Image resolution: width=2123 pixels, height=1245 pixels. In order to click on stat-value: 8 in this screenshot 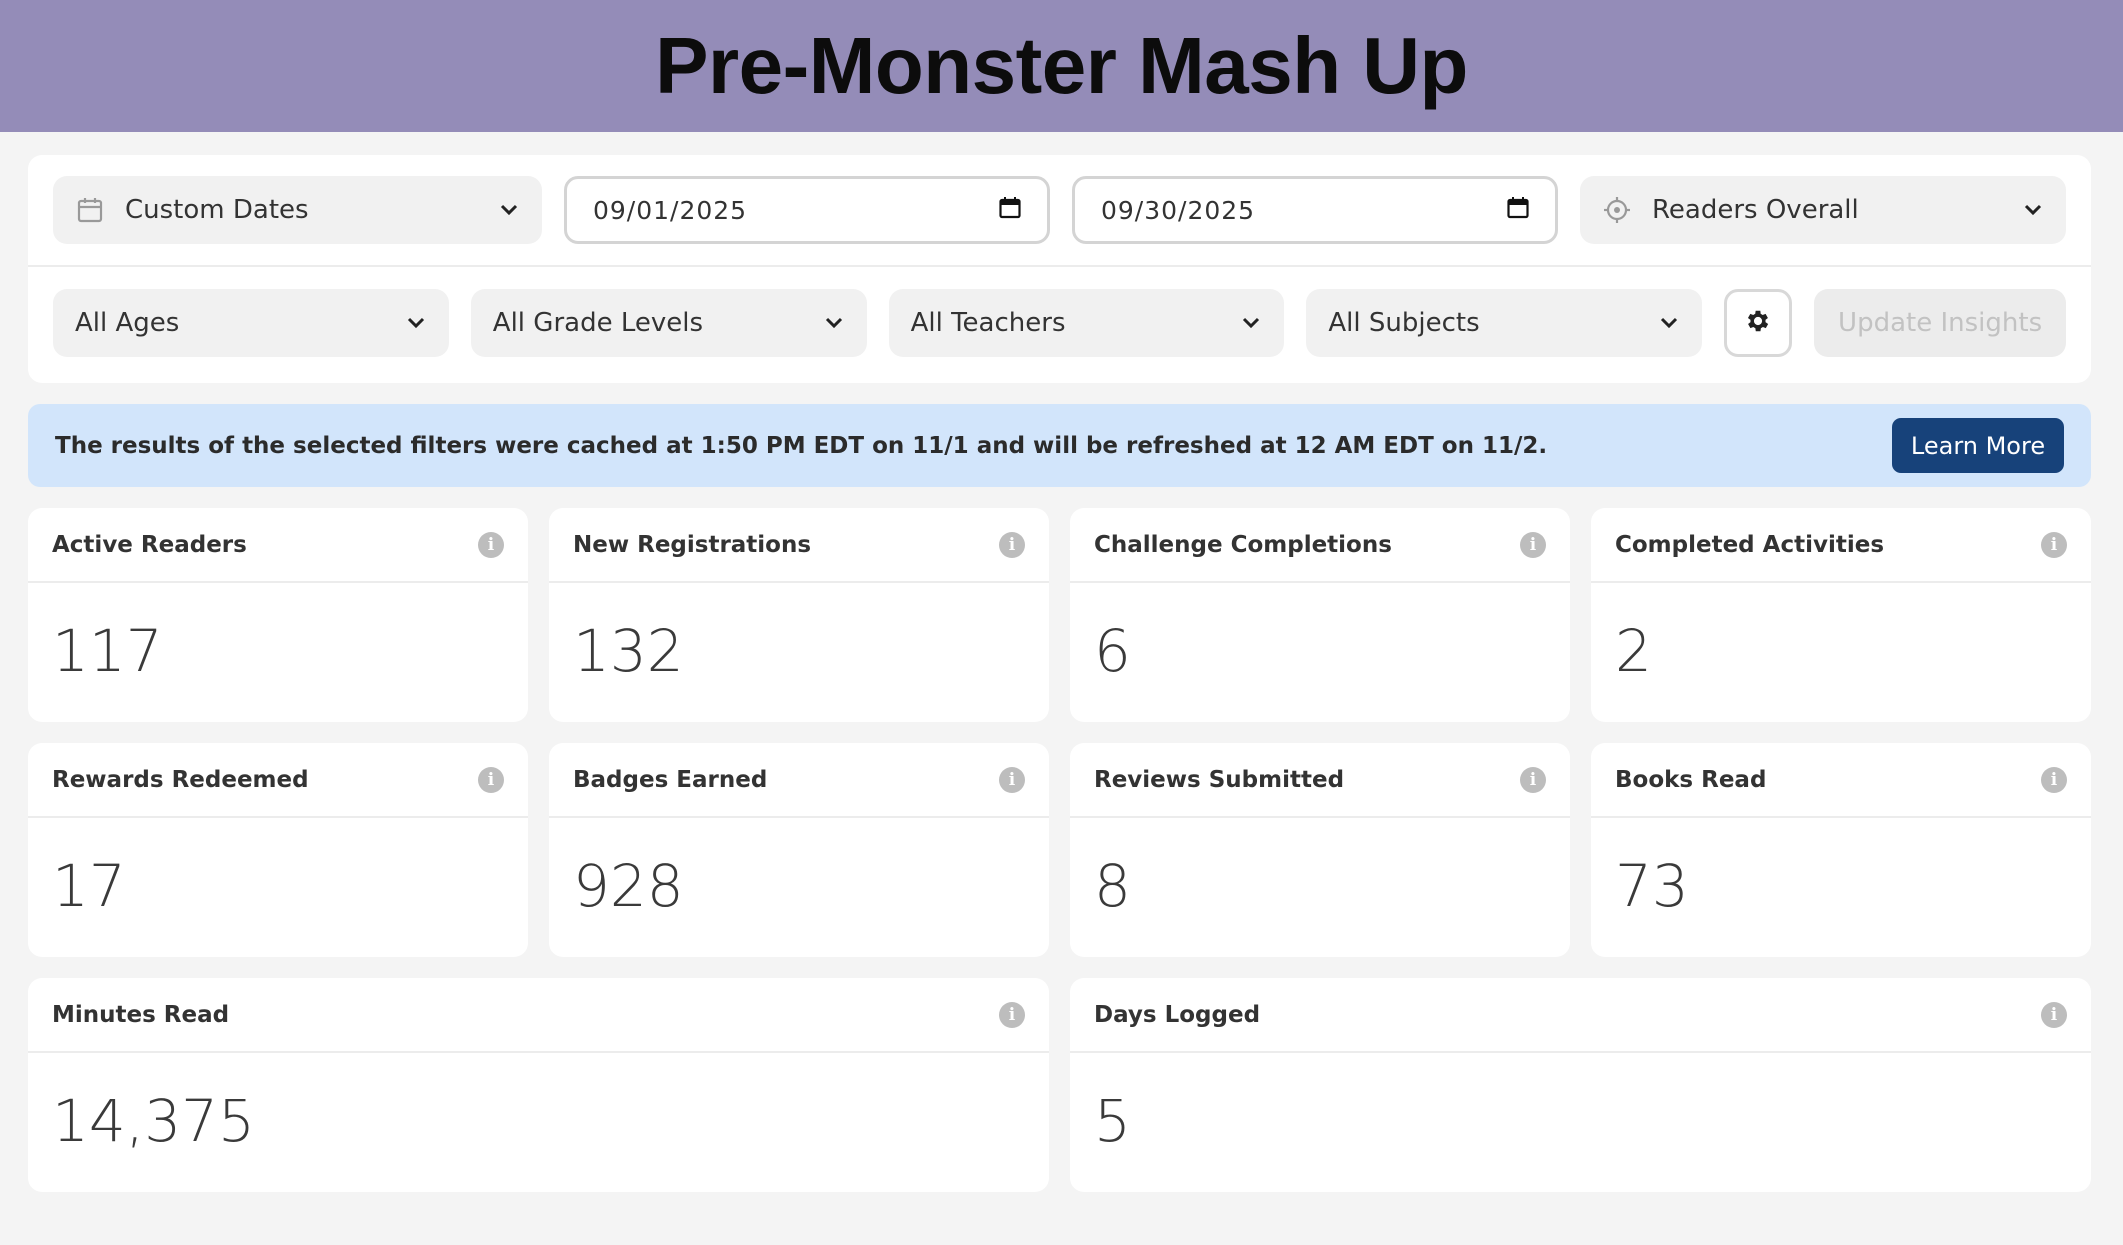, I will do `click(1112, 886)`.